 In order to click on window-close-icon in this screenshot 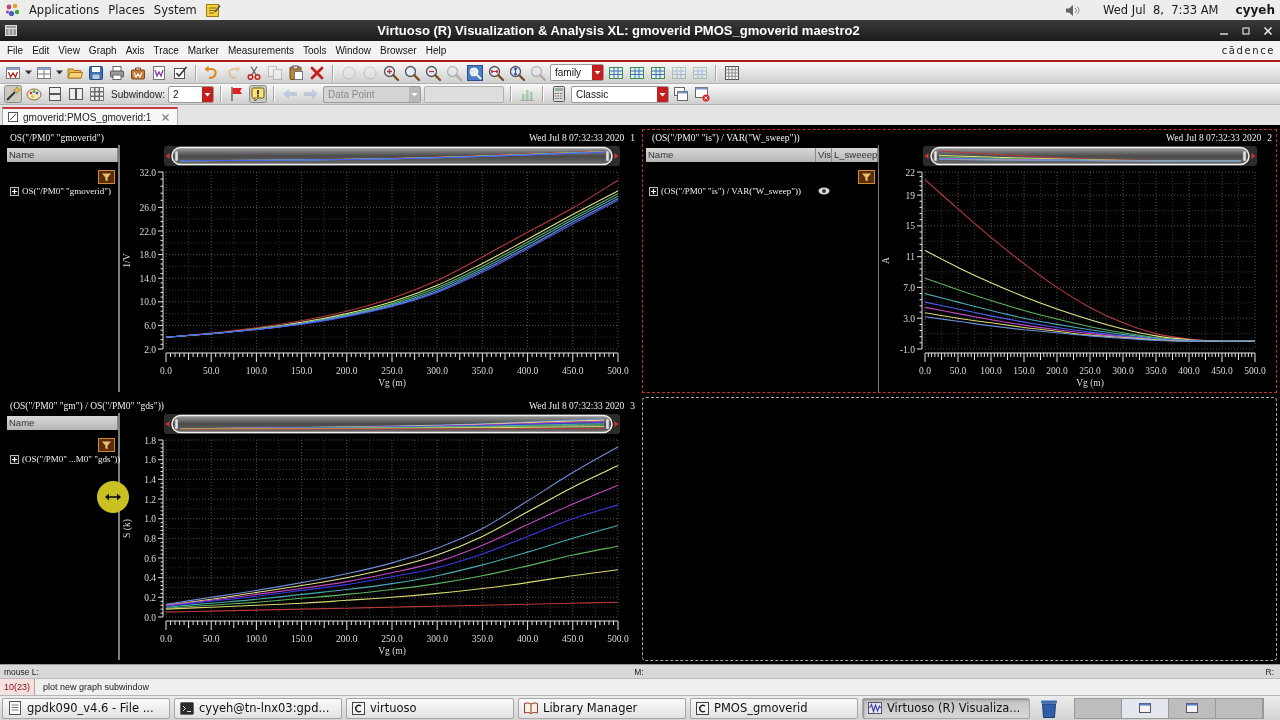, I will do `click(701, 94)`.